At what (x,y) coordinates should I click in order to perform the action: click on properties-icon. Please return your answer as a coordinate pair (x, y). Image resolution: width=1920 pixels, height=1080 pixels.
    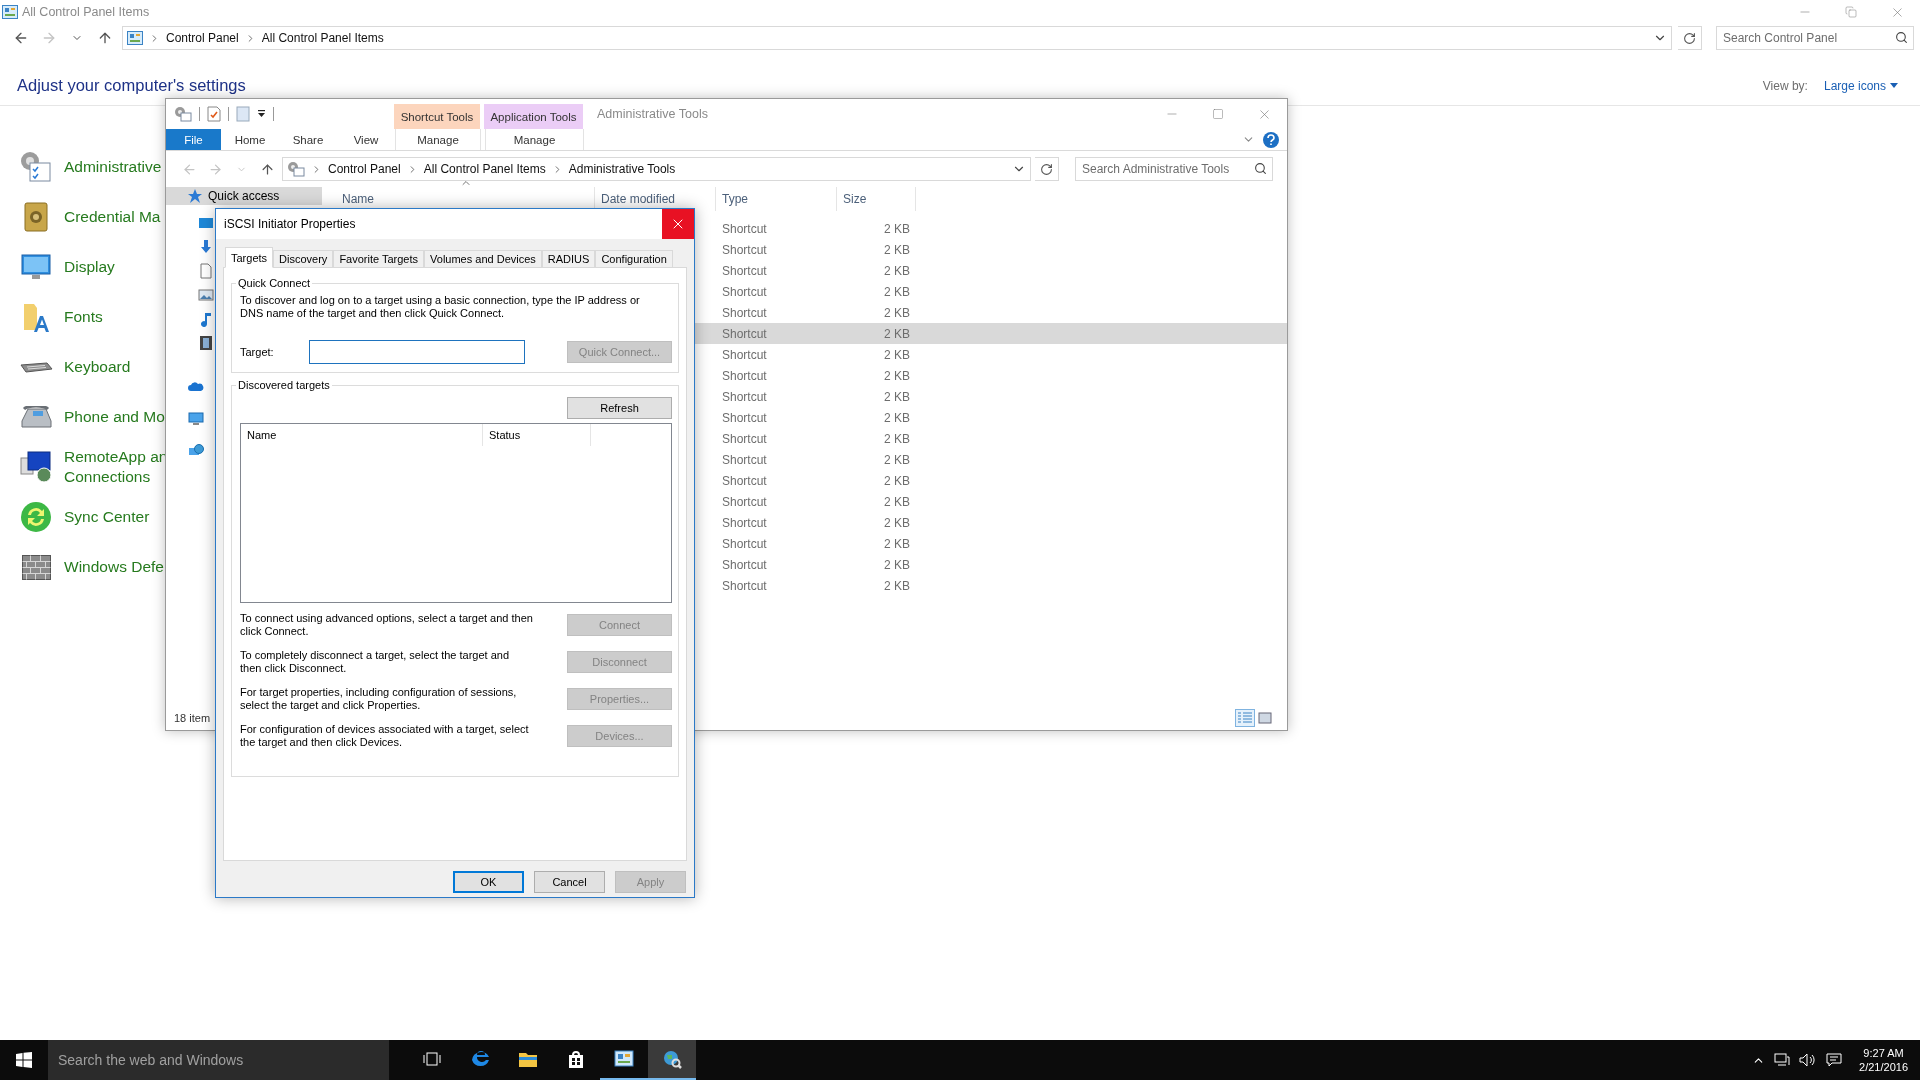
    Looking at the image, I should click on (214, 114).